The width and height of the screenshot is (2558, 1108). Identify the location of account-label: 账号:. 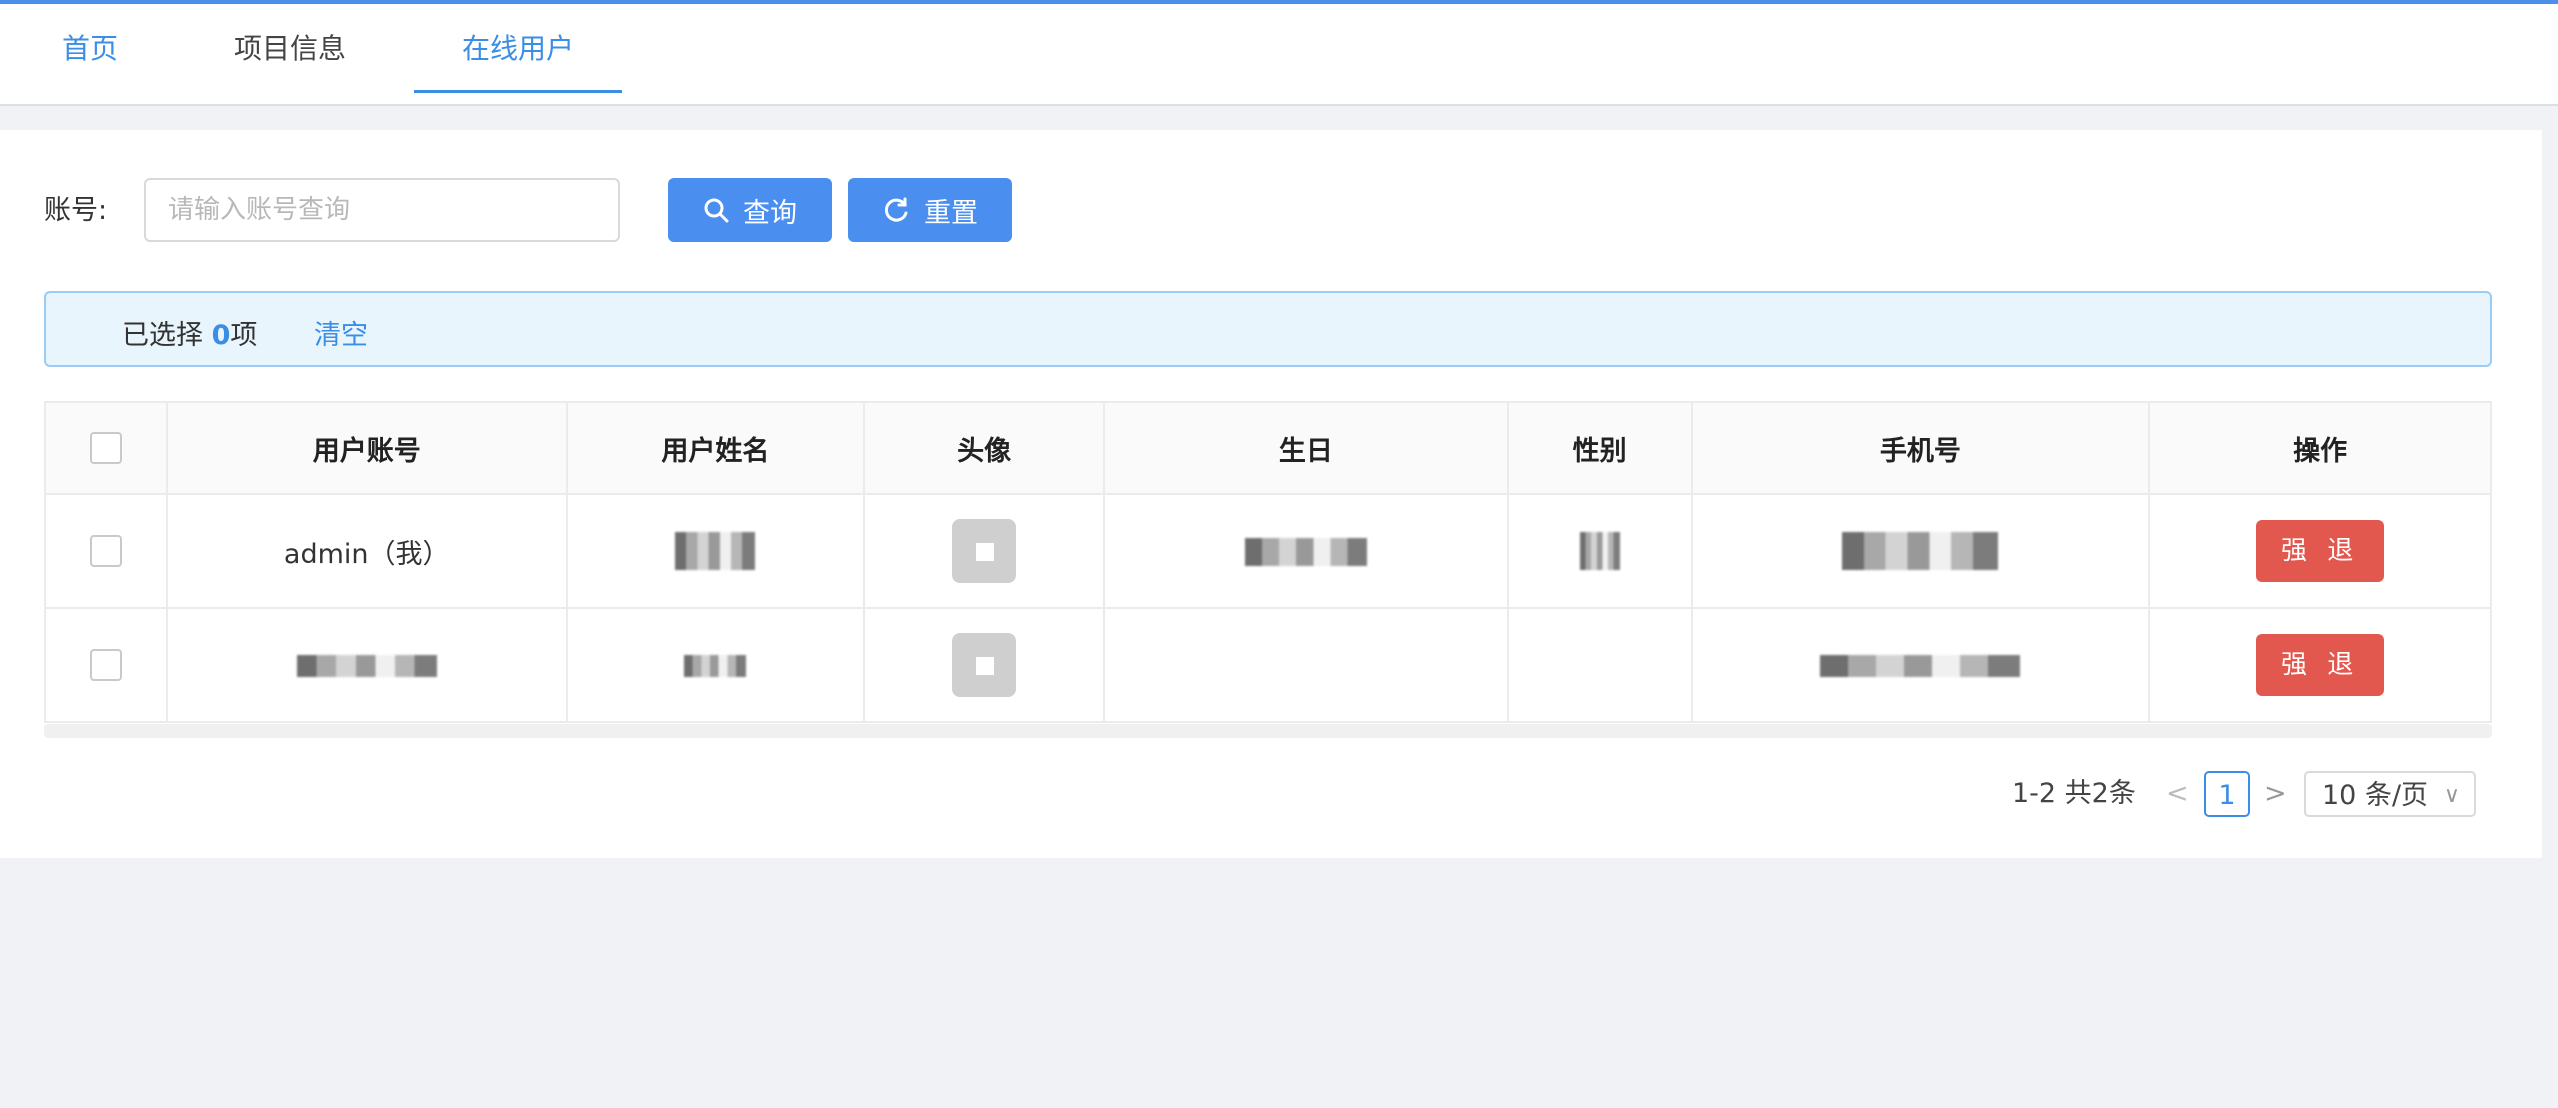
(76, 210).